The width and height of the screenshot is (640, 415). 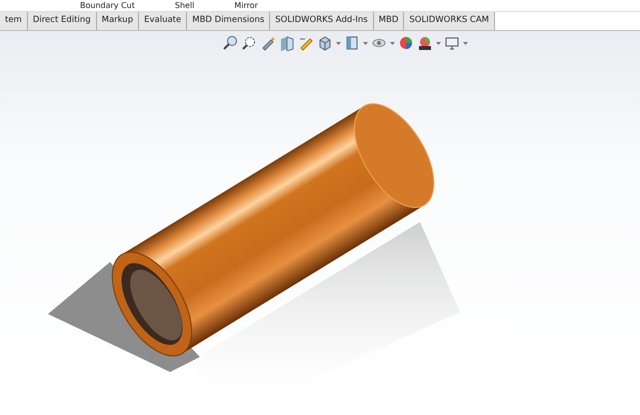 I want to click on monitor-icon, so click(x=452, y=43).